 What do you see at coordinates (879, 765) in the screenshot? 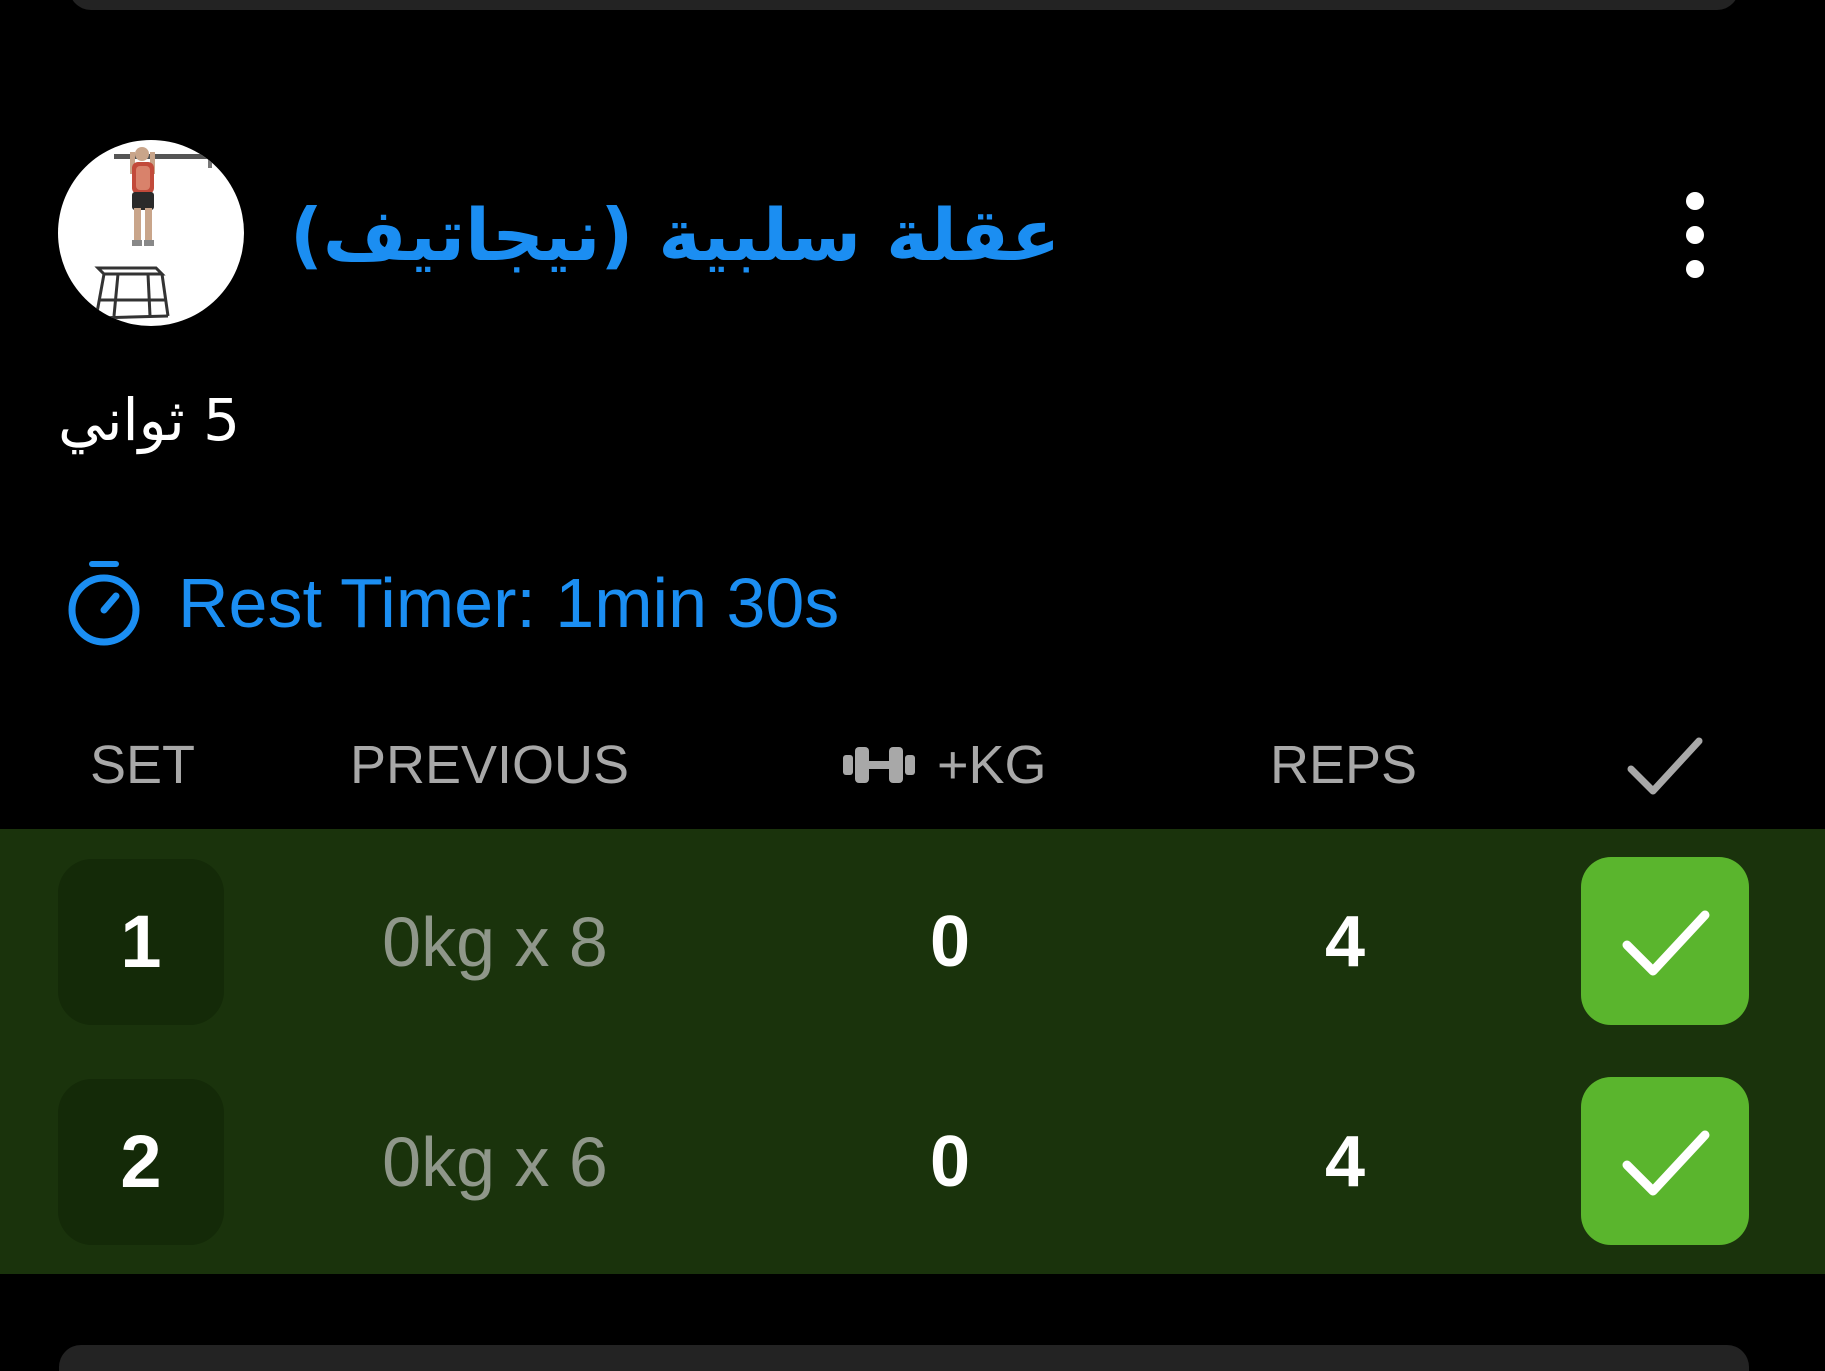
I see `dumbbell-icon` at bounding box center [879, 765].